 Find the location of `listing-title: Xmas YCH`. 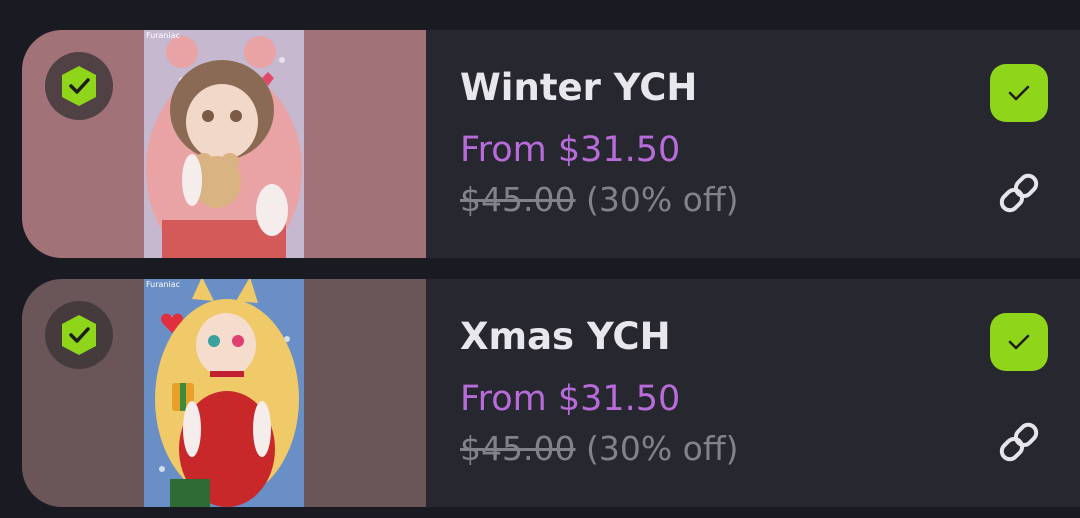

listing-title: Xmas YCH is located at coordinates (565, 336).